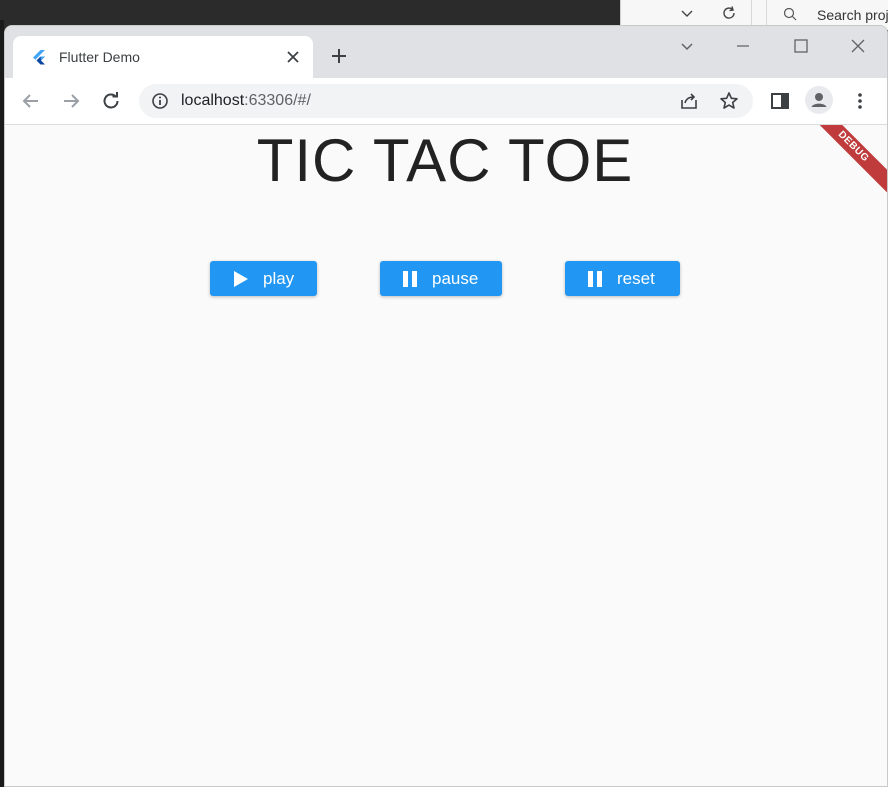 This screenshot has width=888, height=787. I want to click on url-text: localhost:63306/#/, so click(246, 101).